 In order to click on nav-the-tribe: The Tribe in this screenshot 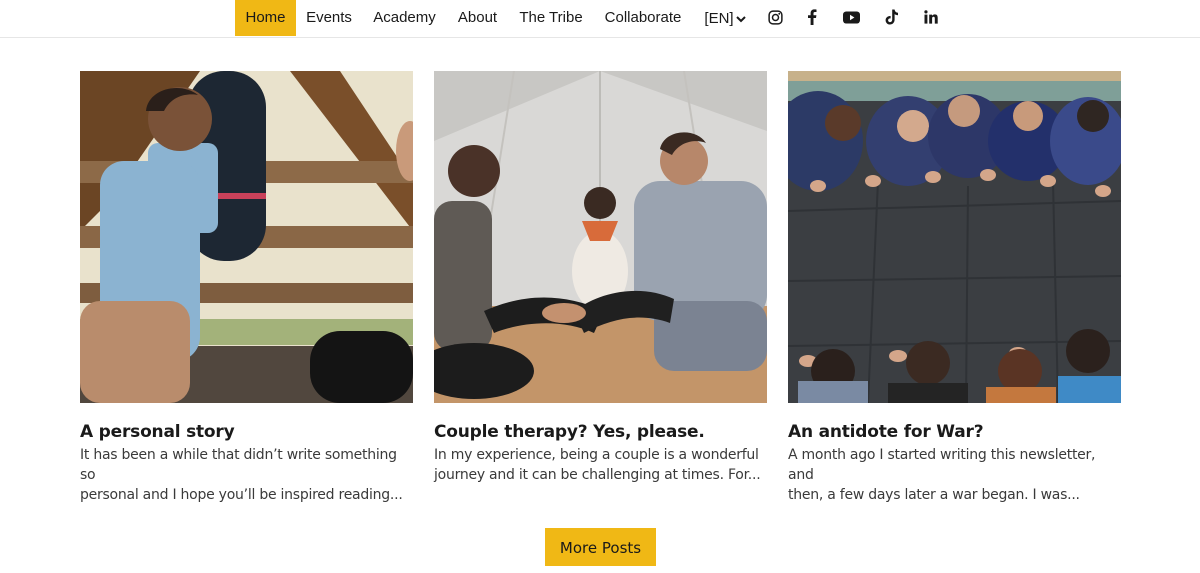, I will do `click(551, 18)`.